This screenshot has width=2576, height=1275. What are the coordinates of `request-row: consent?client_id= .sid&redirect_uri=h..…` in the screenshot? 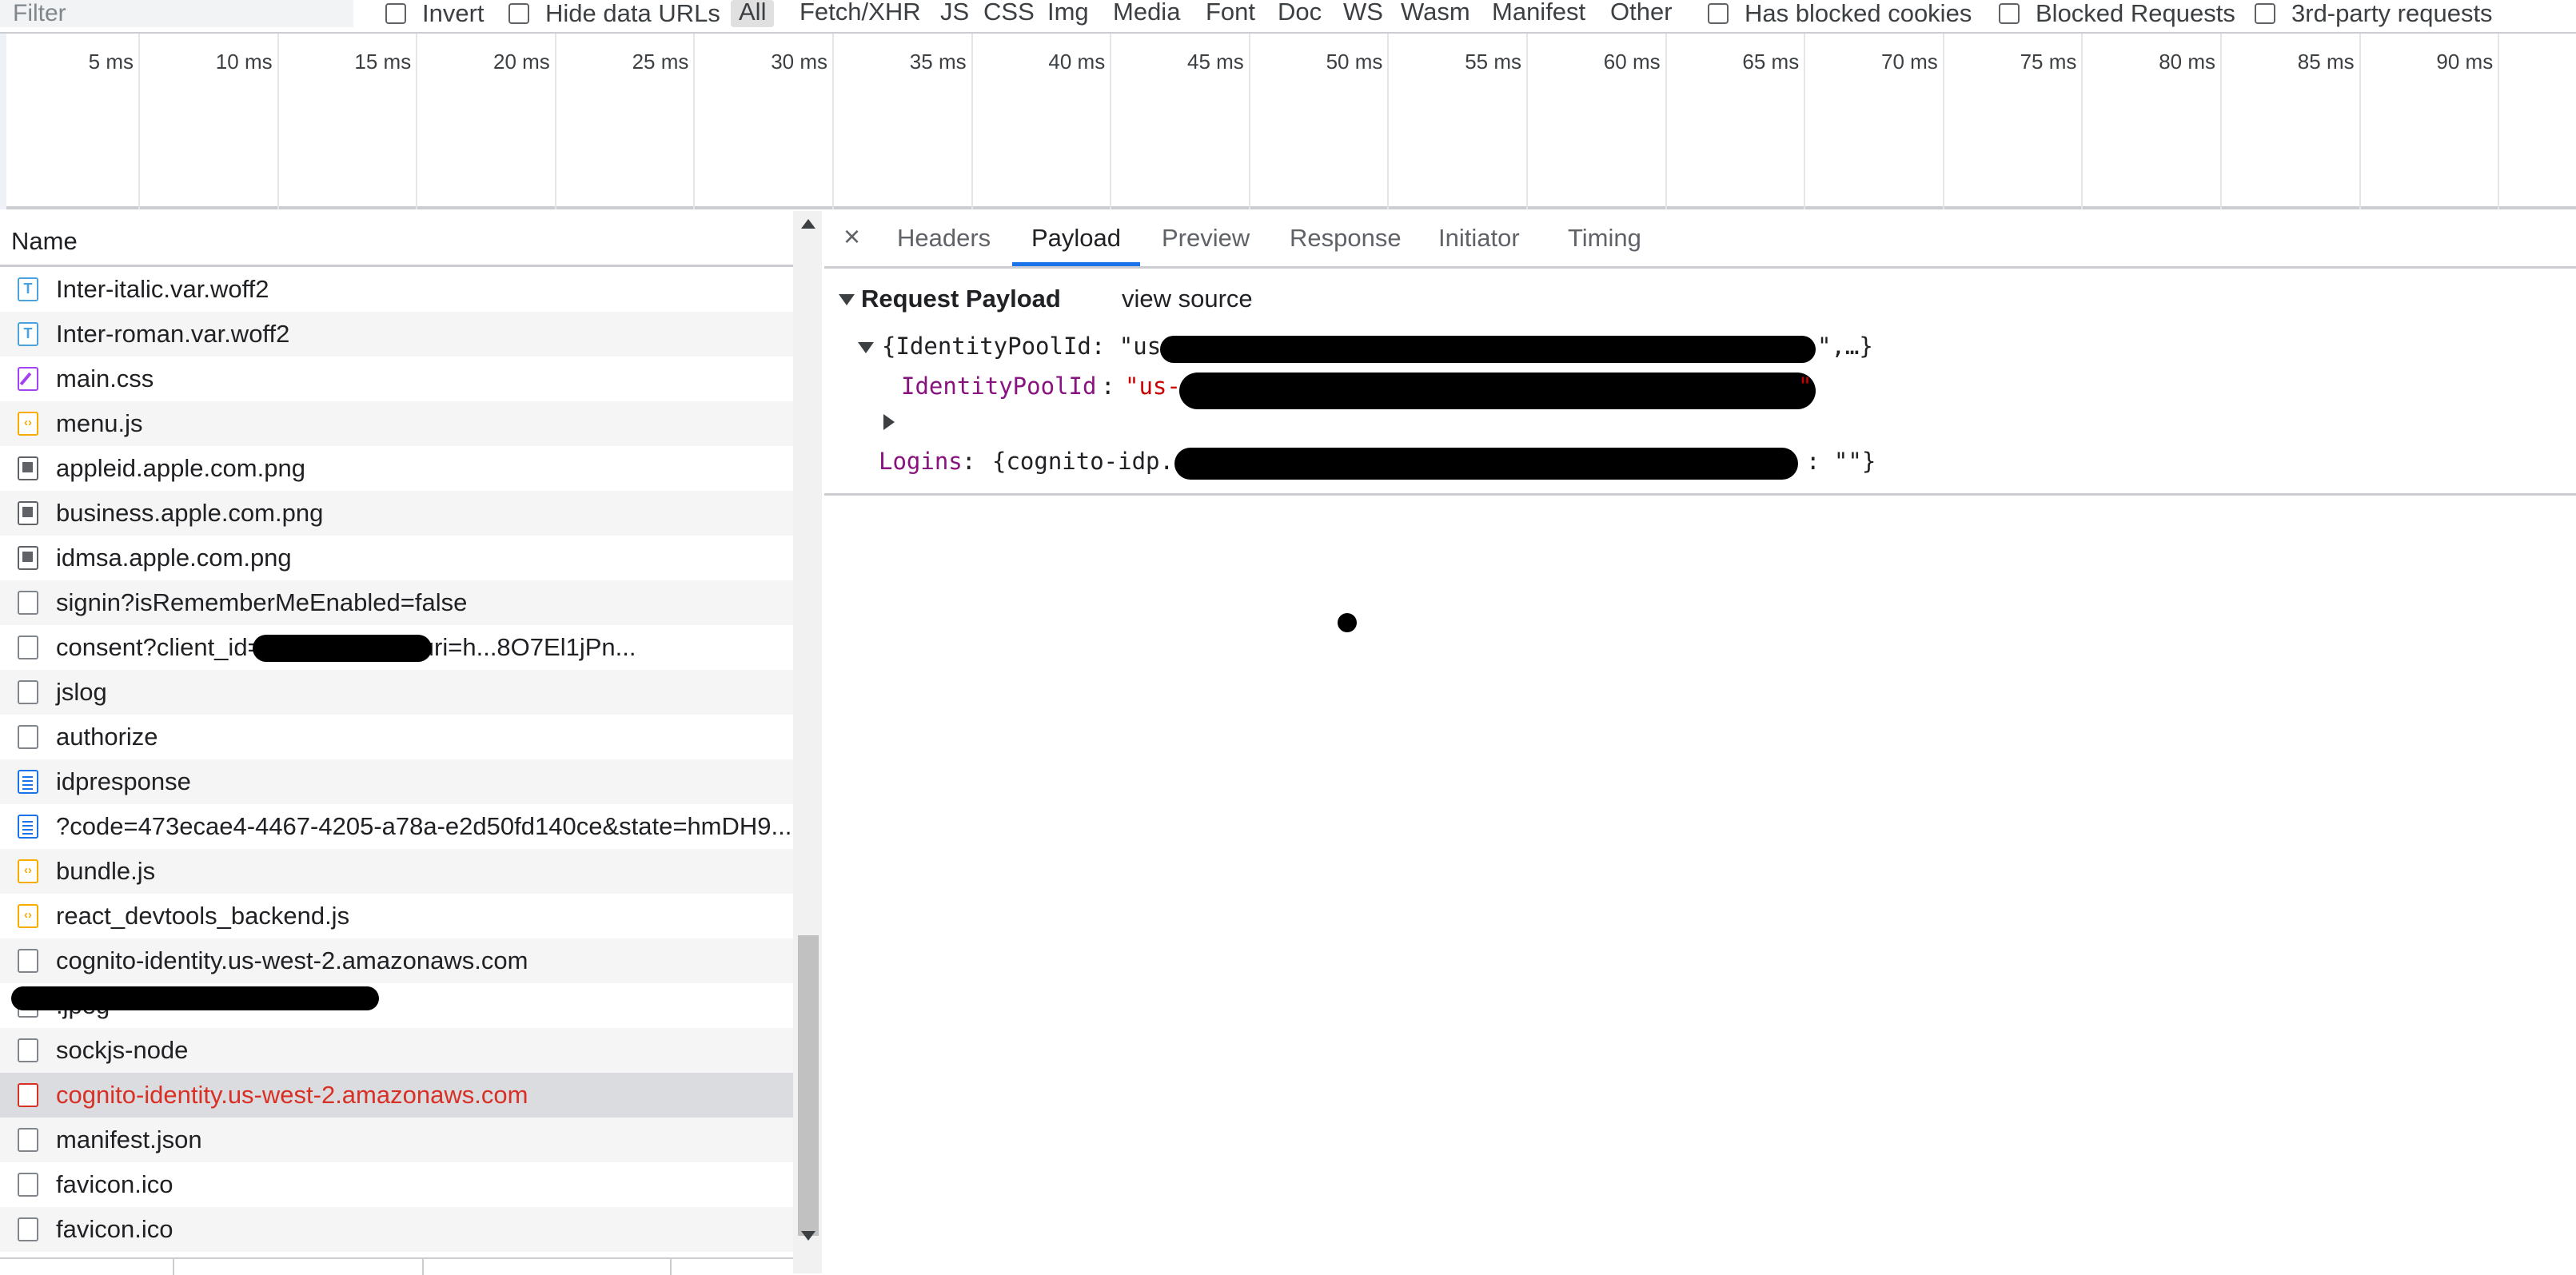 It's located at (396, 647).